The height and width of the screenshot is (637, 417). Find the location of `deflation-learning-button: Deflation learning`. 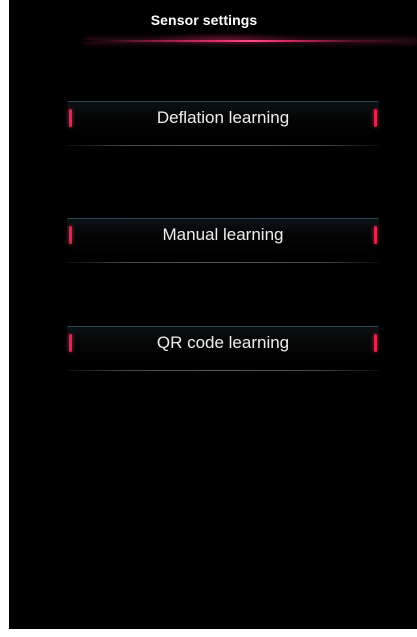

deflation-learning-button: Deflation learning is located at coordinates (223, 123).